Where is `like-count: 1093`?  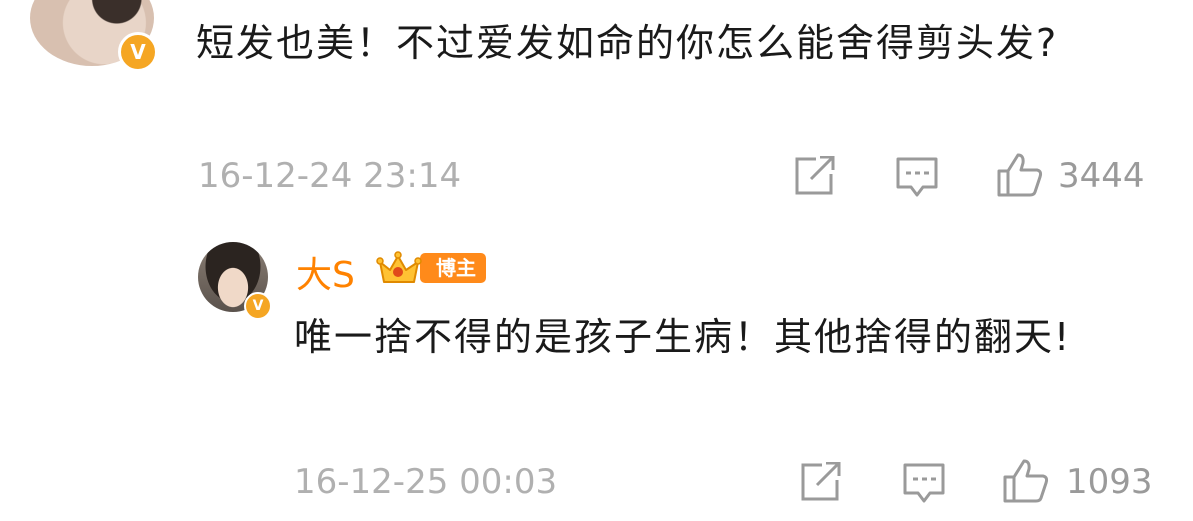
like-count: 1093 is located at coordinates (1109, 482).